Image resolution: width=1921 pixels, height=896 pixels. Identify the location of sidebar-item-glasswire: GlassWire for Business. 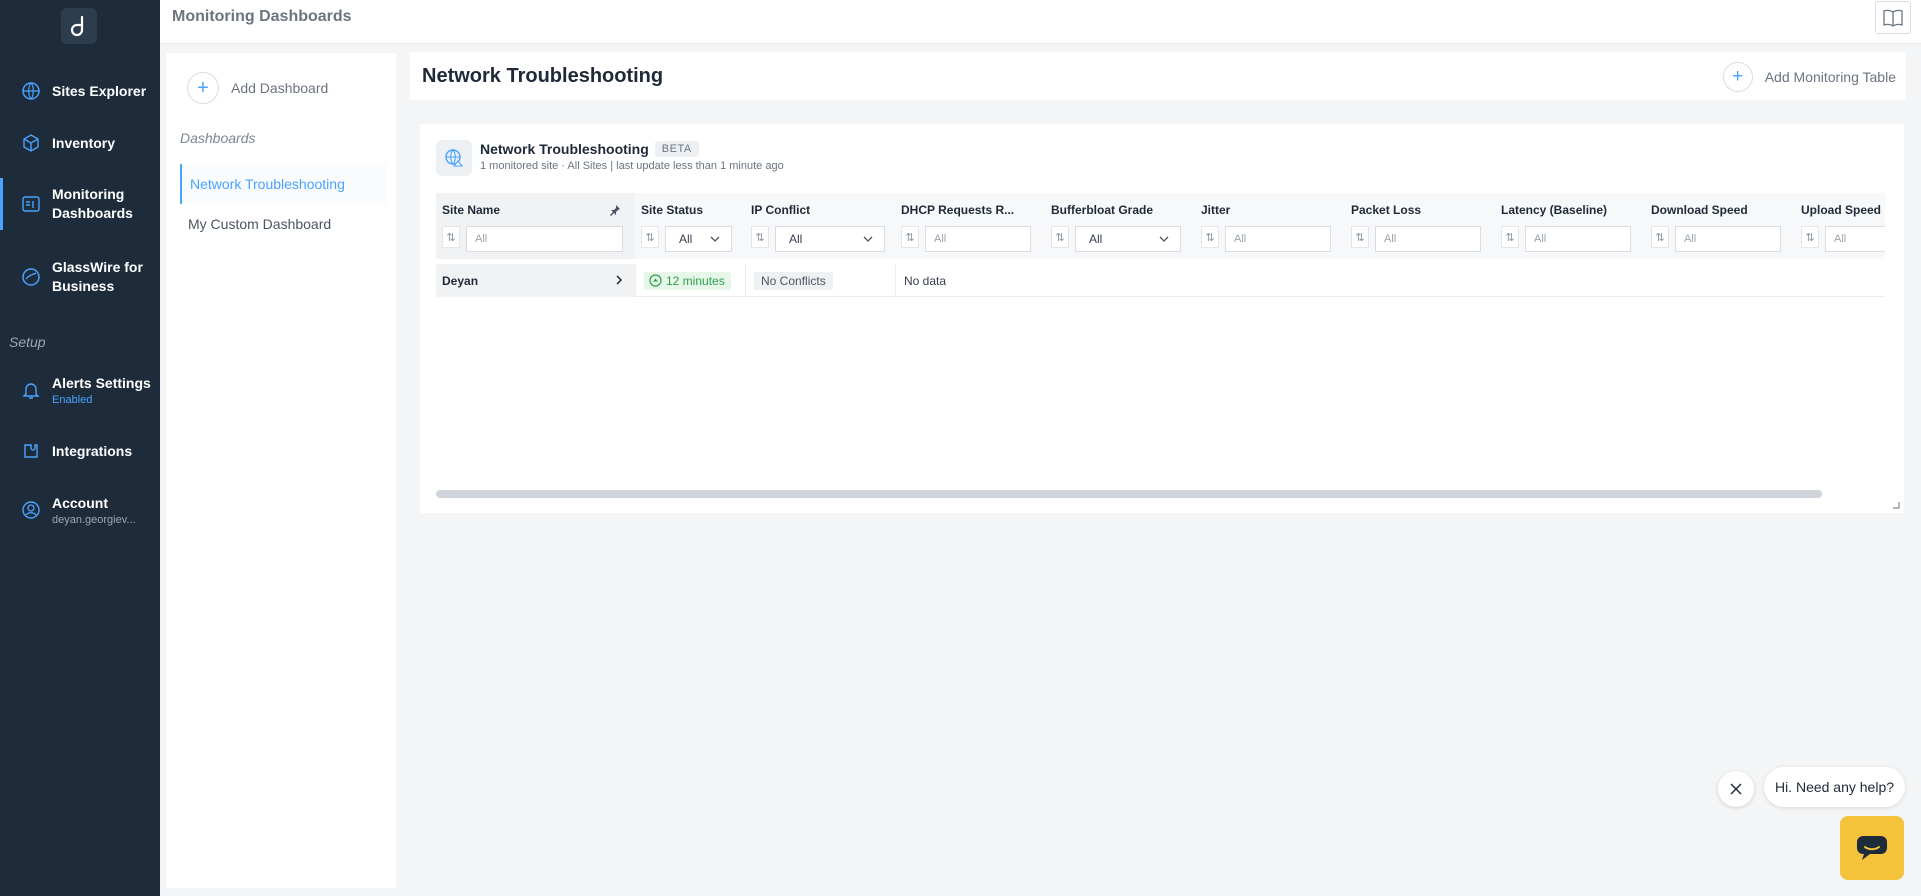
(80, 277).